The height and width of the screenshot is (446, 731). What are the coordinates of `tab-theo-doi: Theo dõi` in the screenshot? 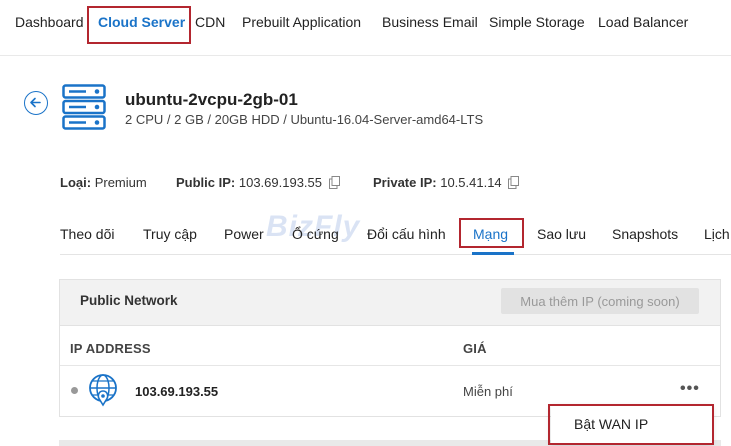 It's located at (87, 234).